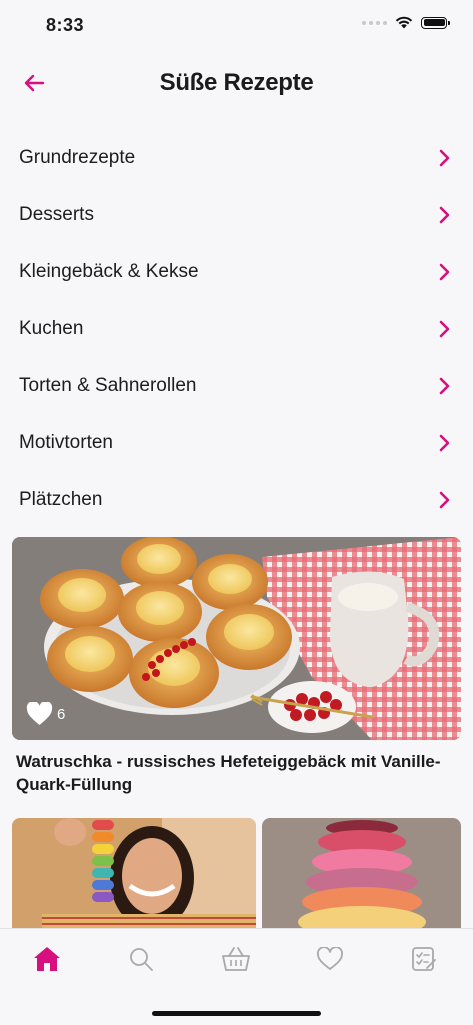 Image resolution: width=473 pixels, height=1025 pixels. I want to click on category-label: Plätzchen, so click(61, 499).